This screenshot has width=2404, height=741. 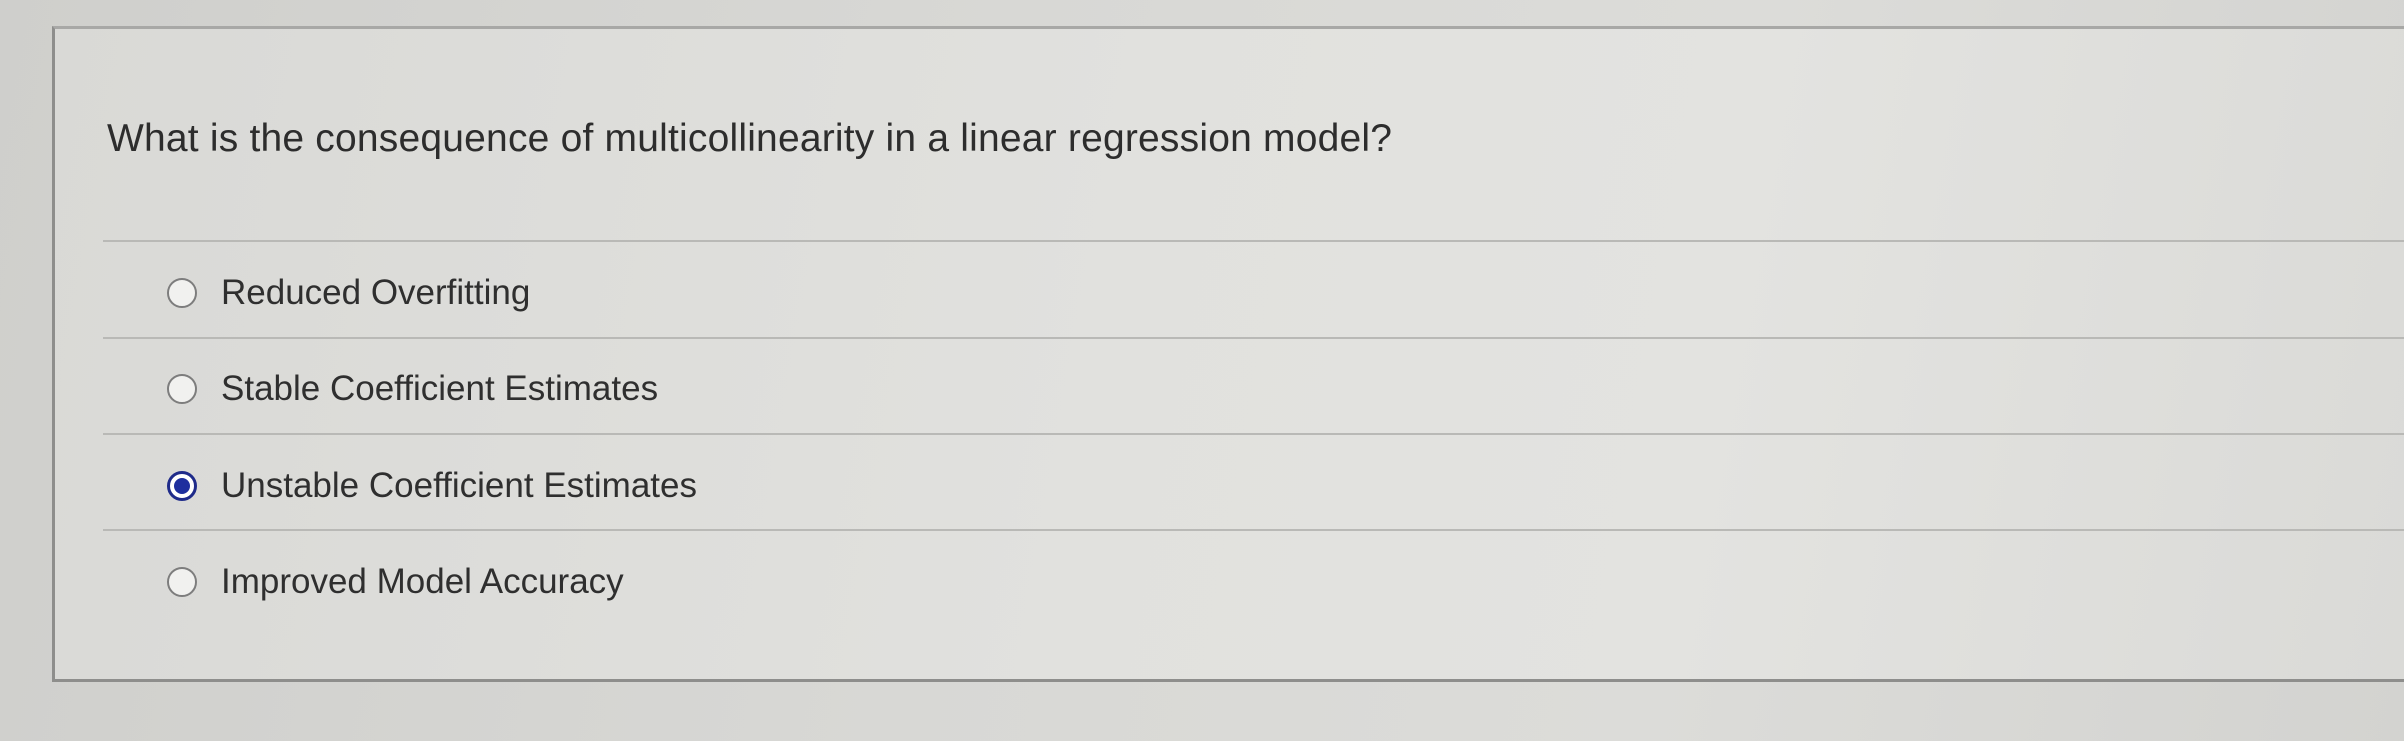 What do you see at coordinates (1255, 389) in the screenshot?
I see `answer-option-stable-coefficient-estimates: Stable Coefficient Estimates` at bounding box center [1255, 389].